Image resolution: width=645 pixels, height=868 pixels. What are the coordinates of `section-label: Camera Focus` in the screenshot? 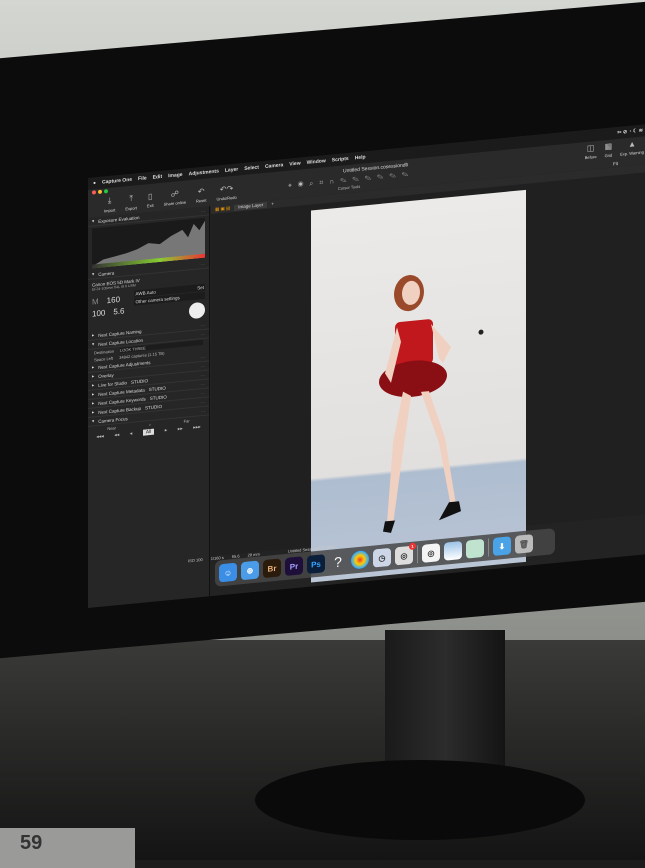 It's located at (113, 419).